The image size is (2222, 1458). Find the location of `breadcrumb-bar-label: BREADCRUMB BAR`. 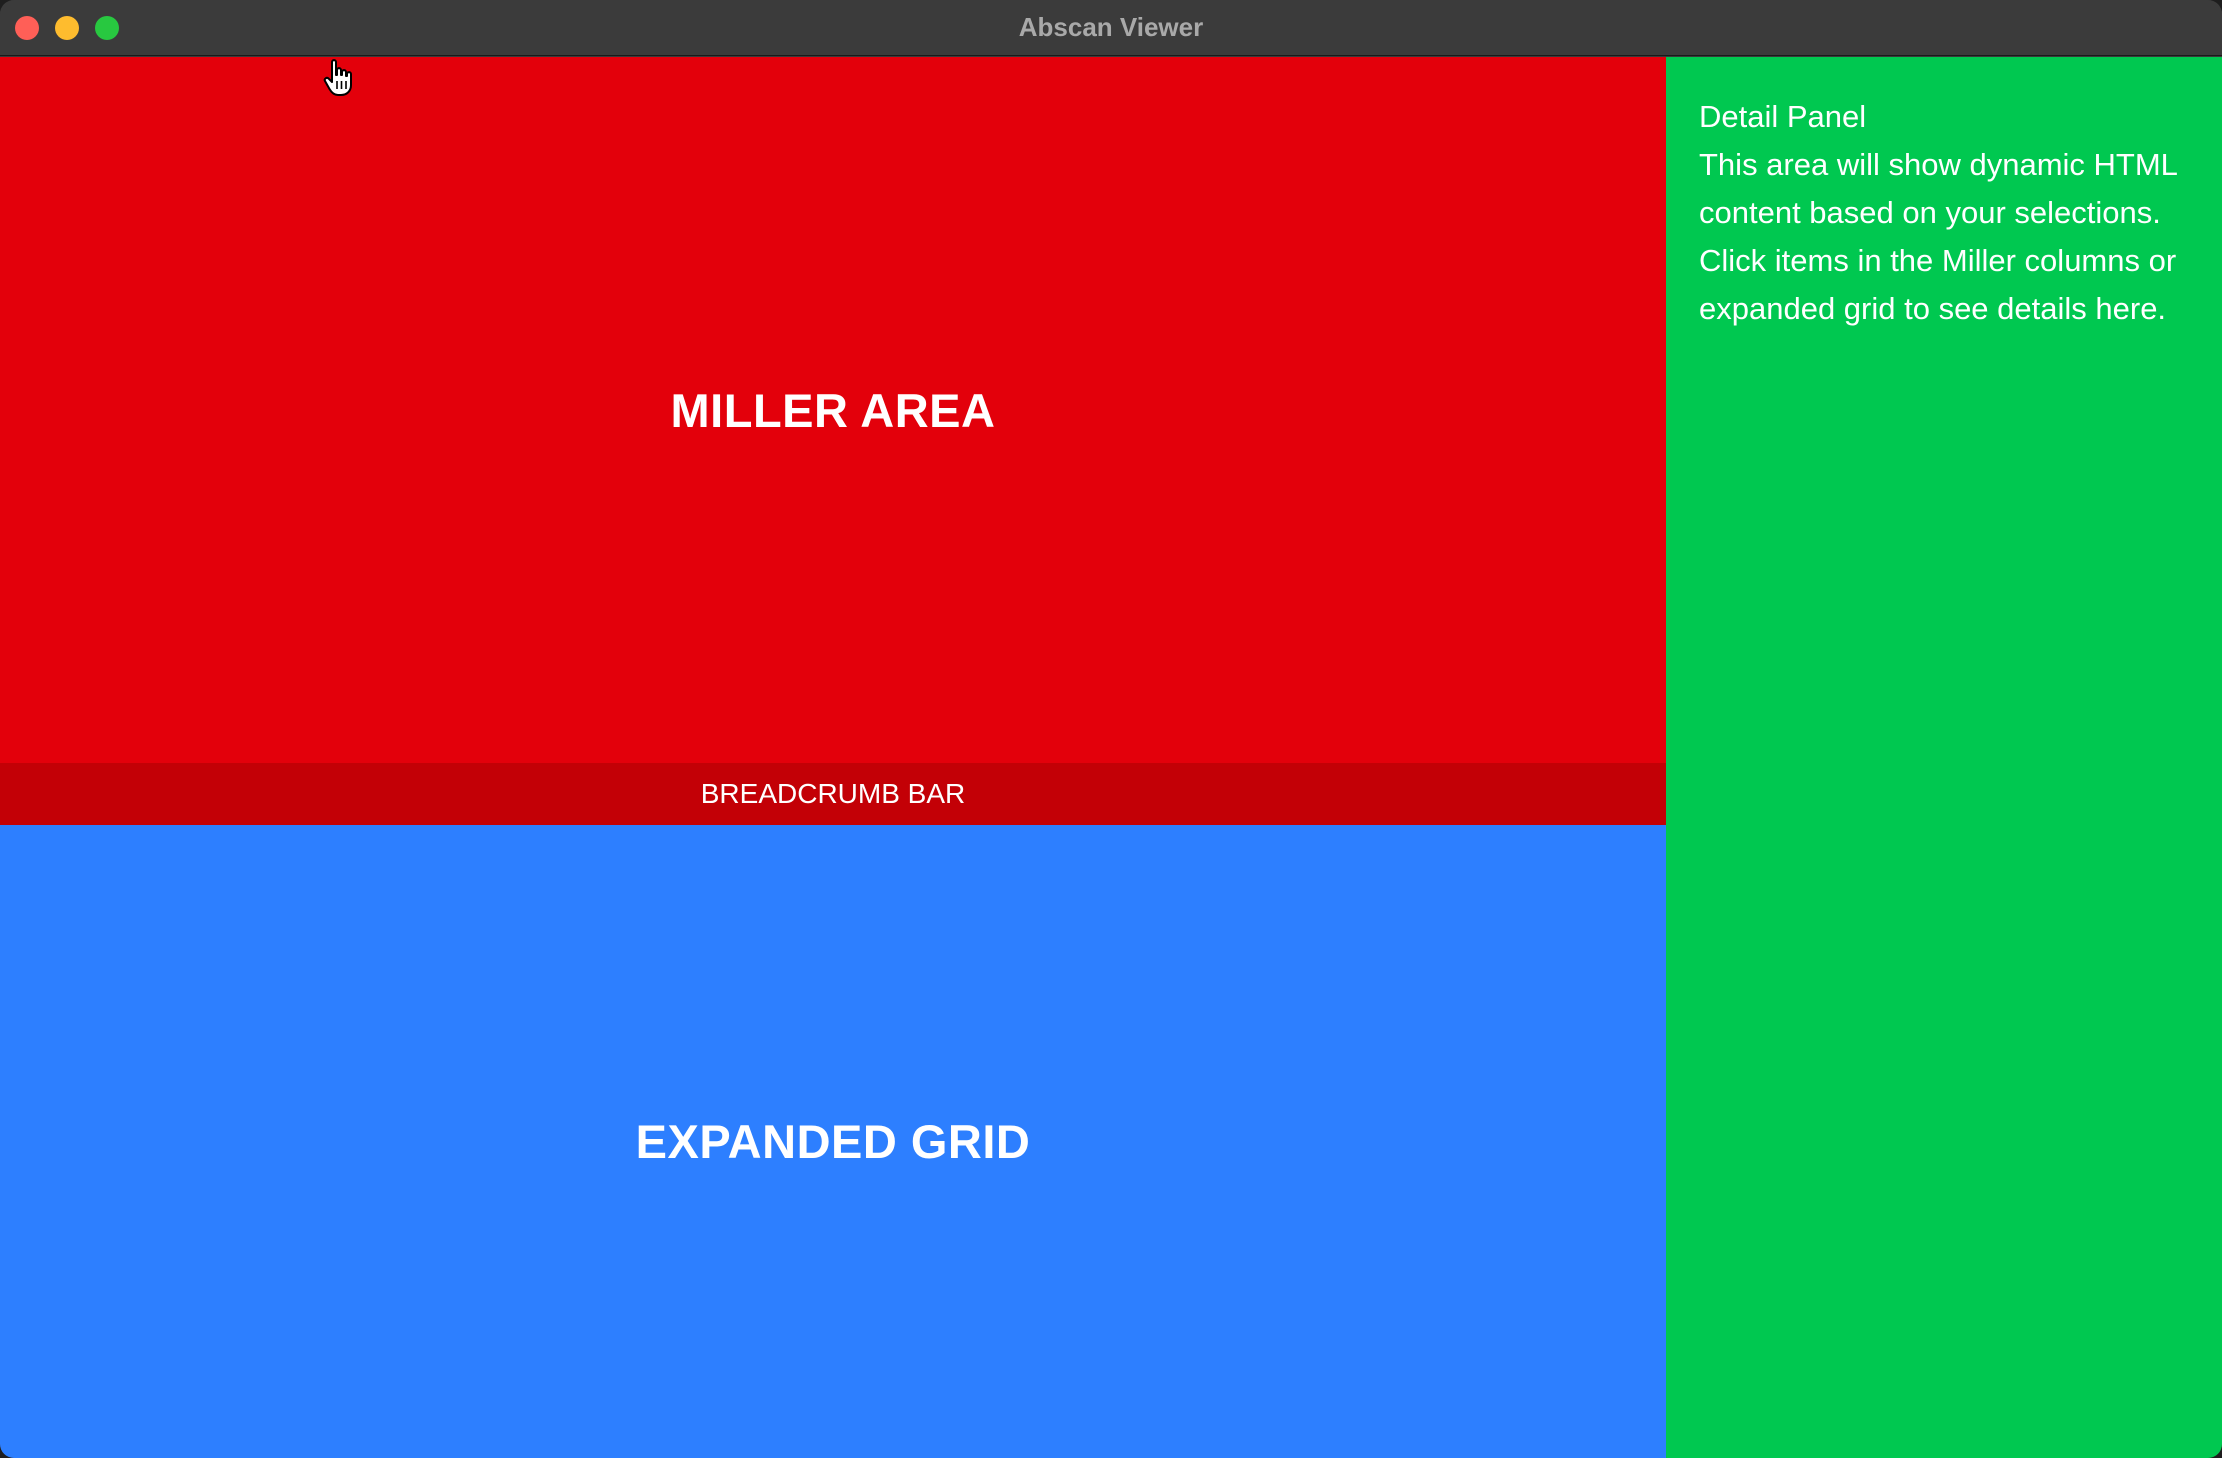

breadcrumb-bar-label: BREADCRUMB BAR is located at coordinates (833, 793).